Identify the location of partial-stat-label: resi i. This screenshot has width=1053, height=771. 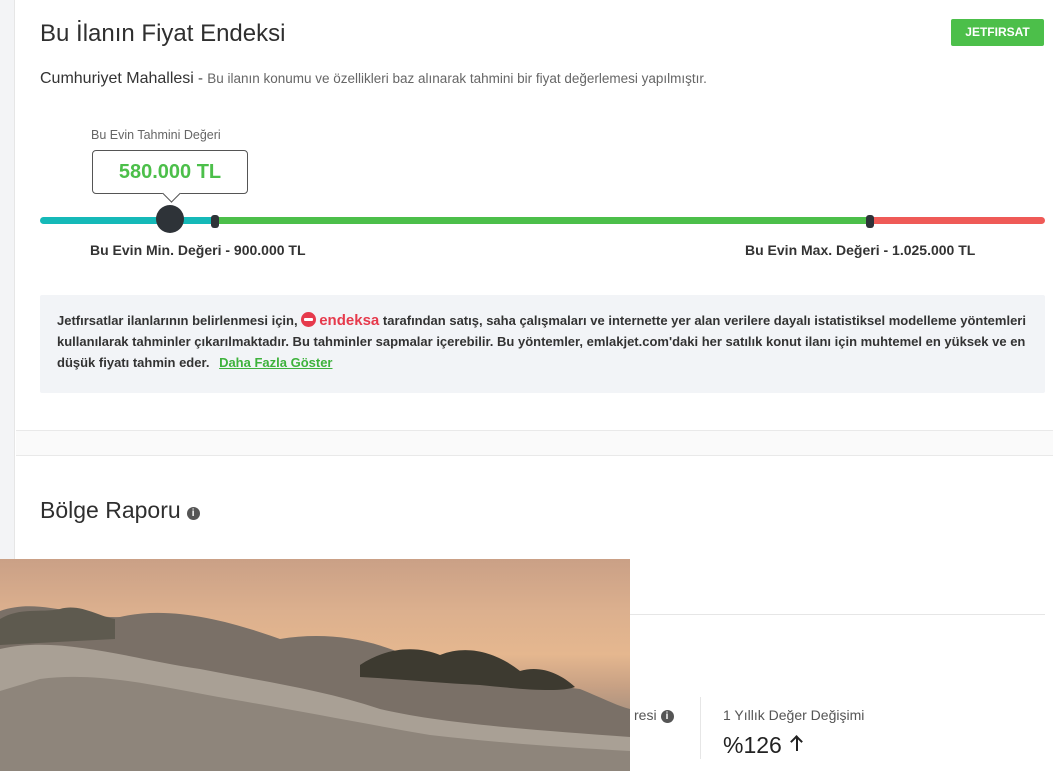
(654, 715).